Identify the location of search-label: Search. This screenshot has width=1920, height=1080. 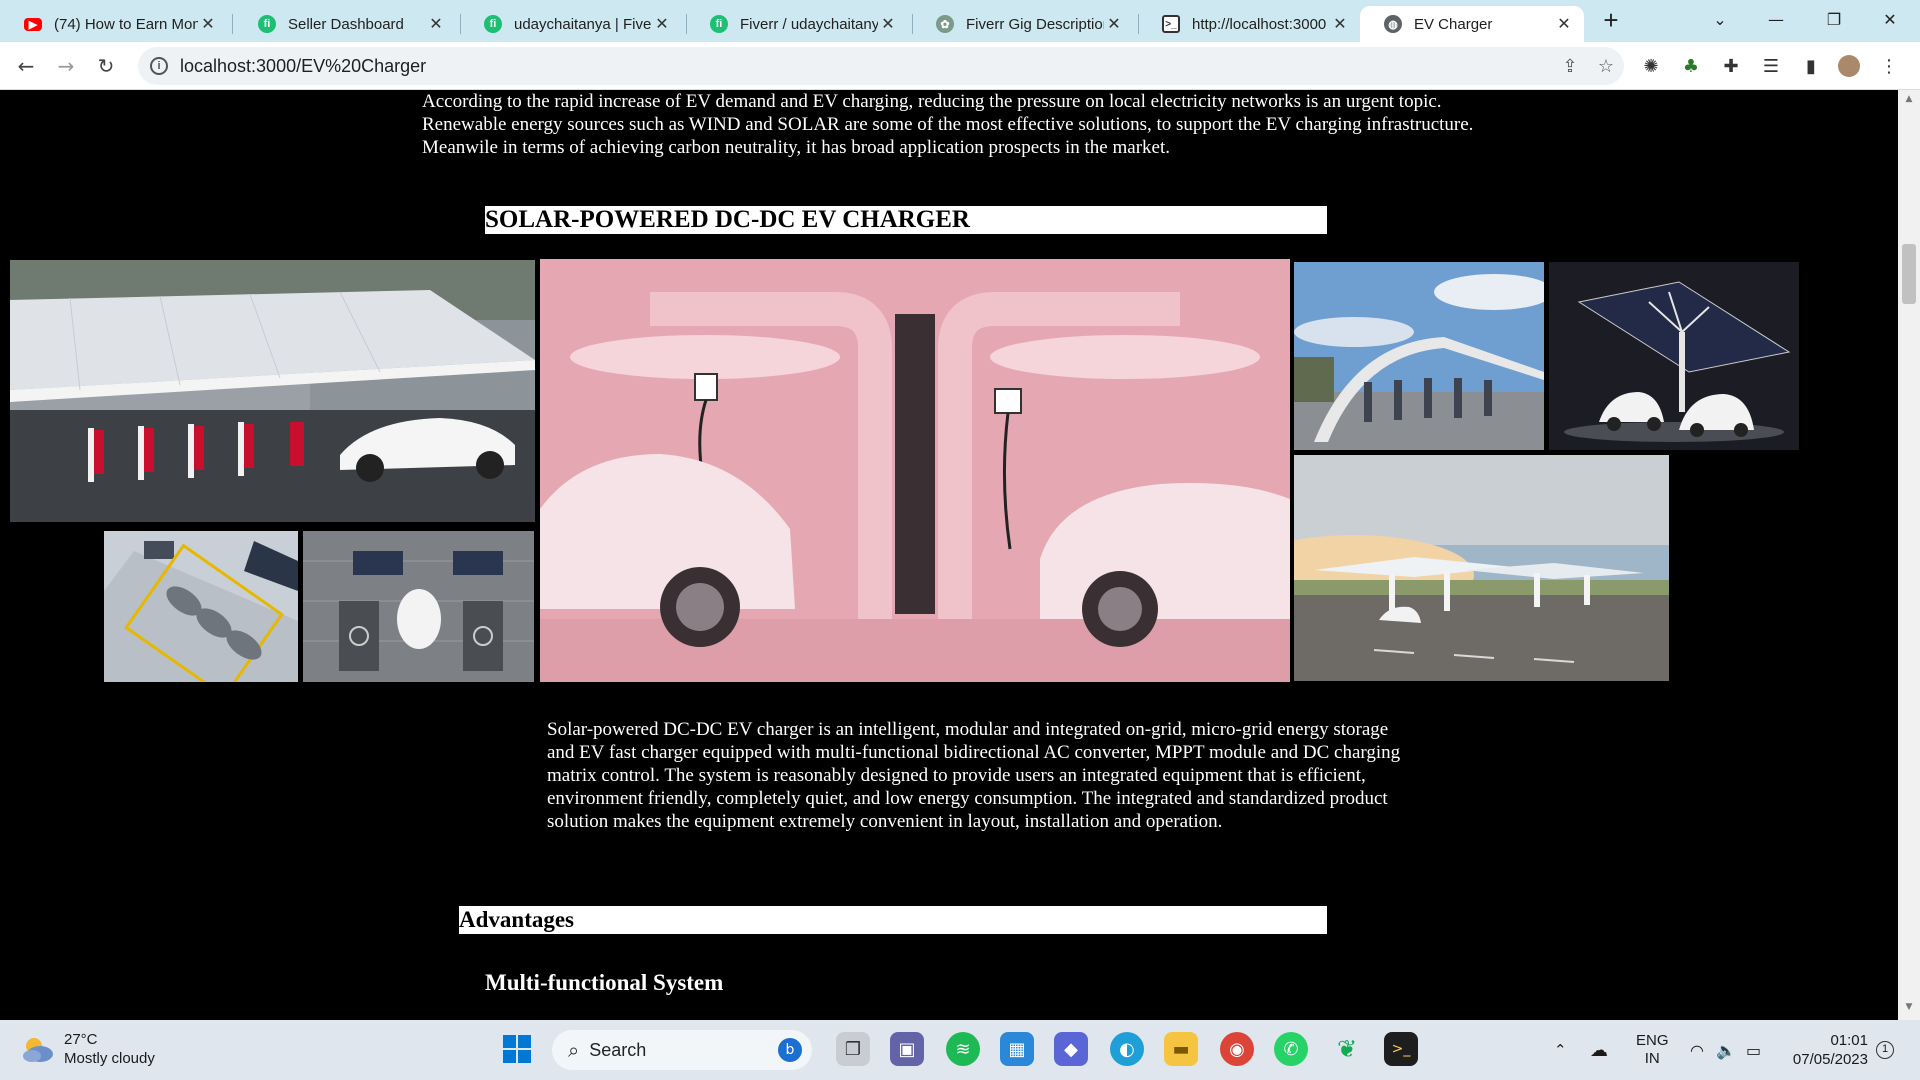
(618, 1049).